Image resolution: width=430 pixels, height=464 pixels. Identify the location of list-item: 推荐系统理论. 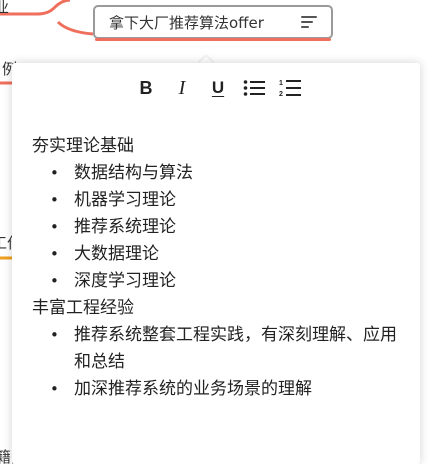
(217, 227).